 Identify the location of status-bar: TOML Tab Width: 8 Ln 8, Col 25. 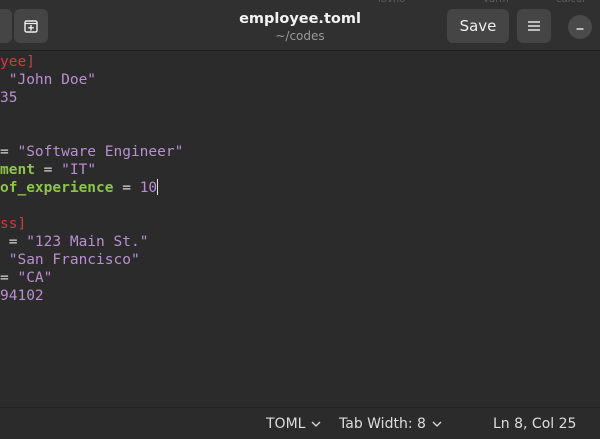
(300, 423).